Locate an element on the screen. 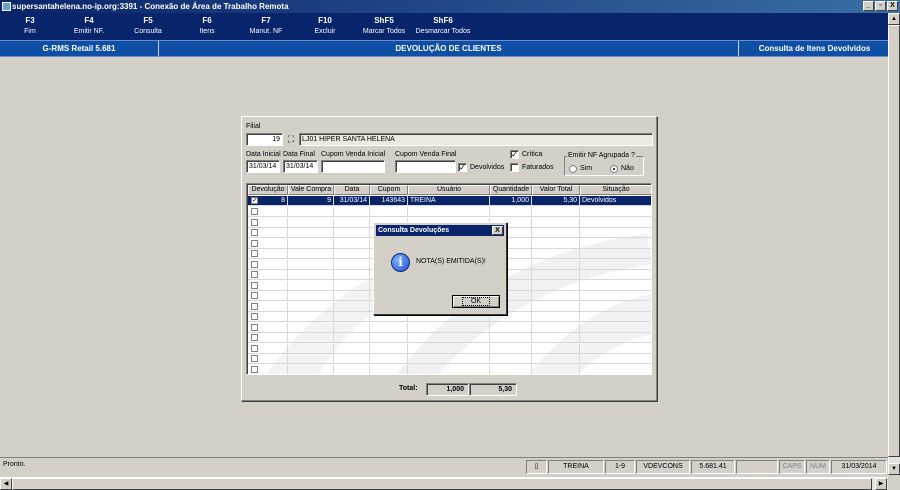 Image resolution: width=900 pixels, height=490 pixels. col-valor-total: Valor Total is located at coordinates (556, 190).